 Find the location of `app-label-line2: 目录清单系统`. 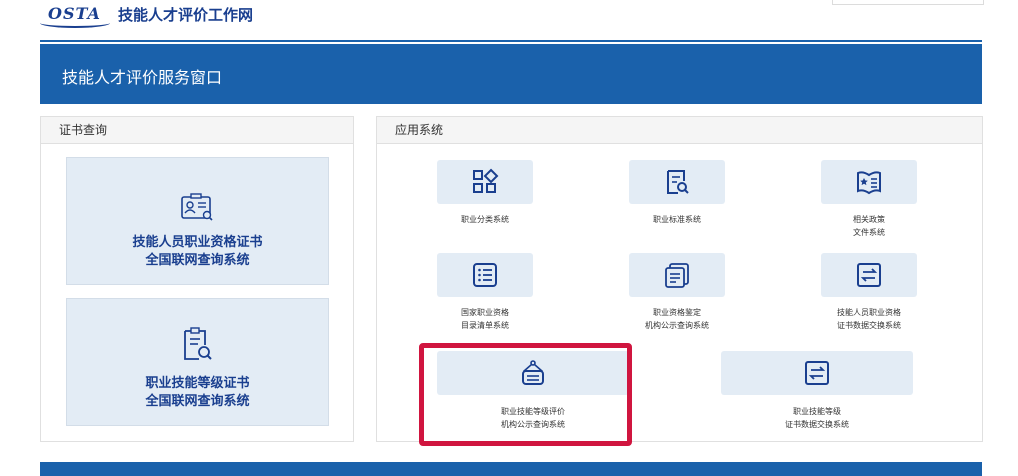

app-label-line2: 目录清单系统 is located at coordinates (485, 325).